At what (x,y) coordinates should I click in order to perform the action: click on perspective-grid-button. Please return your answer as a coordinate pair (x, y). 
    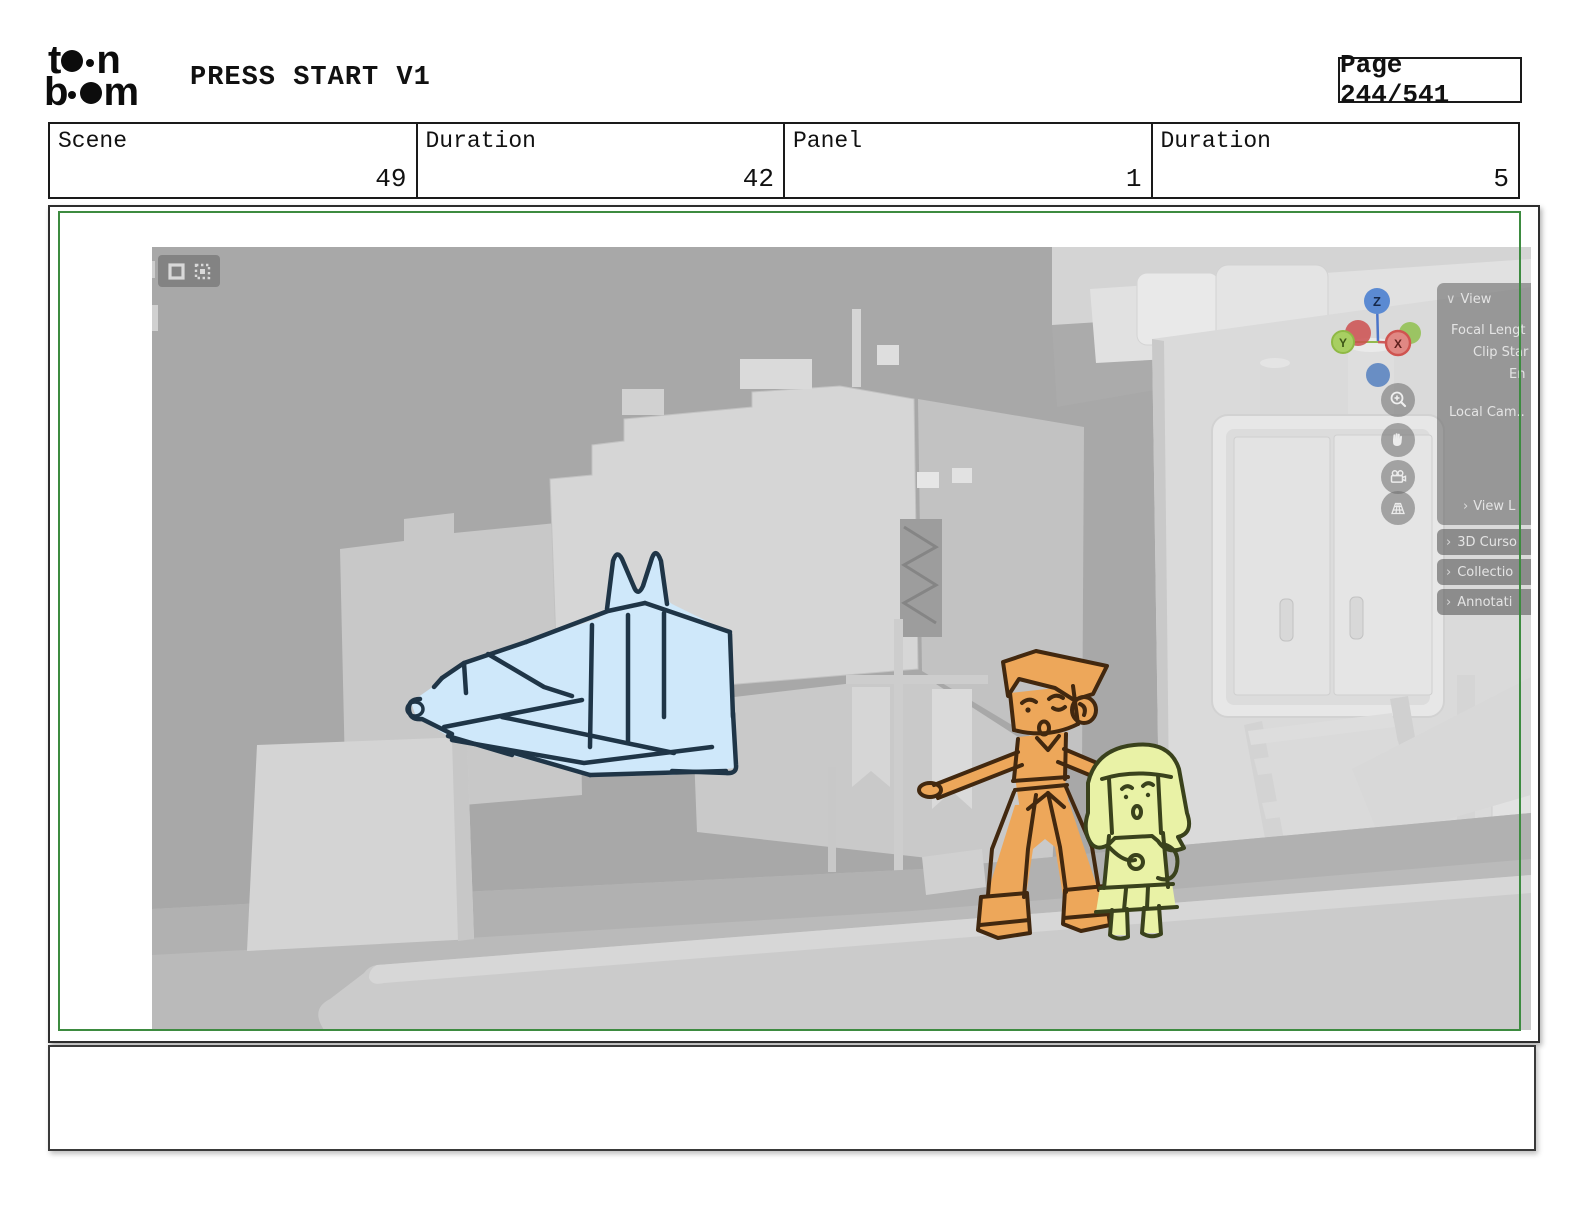
    Looking at the image, I should click on (1398, 508).